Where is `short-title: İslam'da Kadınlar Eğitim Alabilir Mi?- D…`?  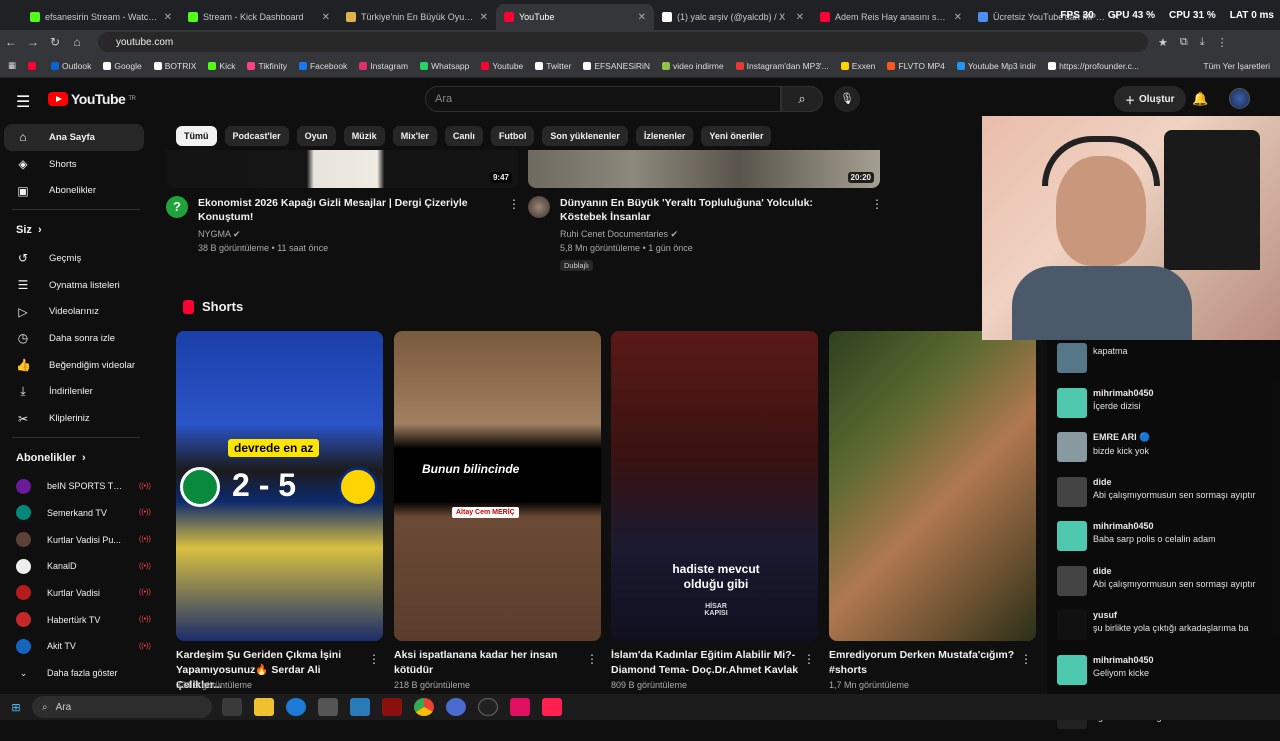 short-title: İslam'da Kadınlar Eğitim Alabilir Mi?- D… is located at coordinates (706, 663).